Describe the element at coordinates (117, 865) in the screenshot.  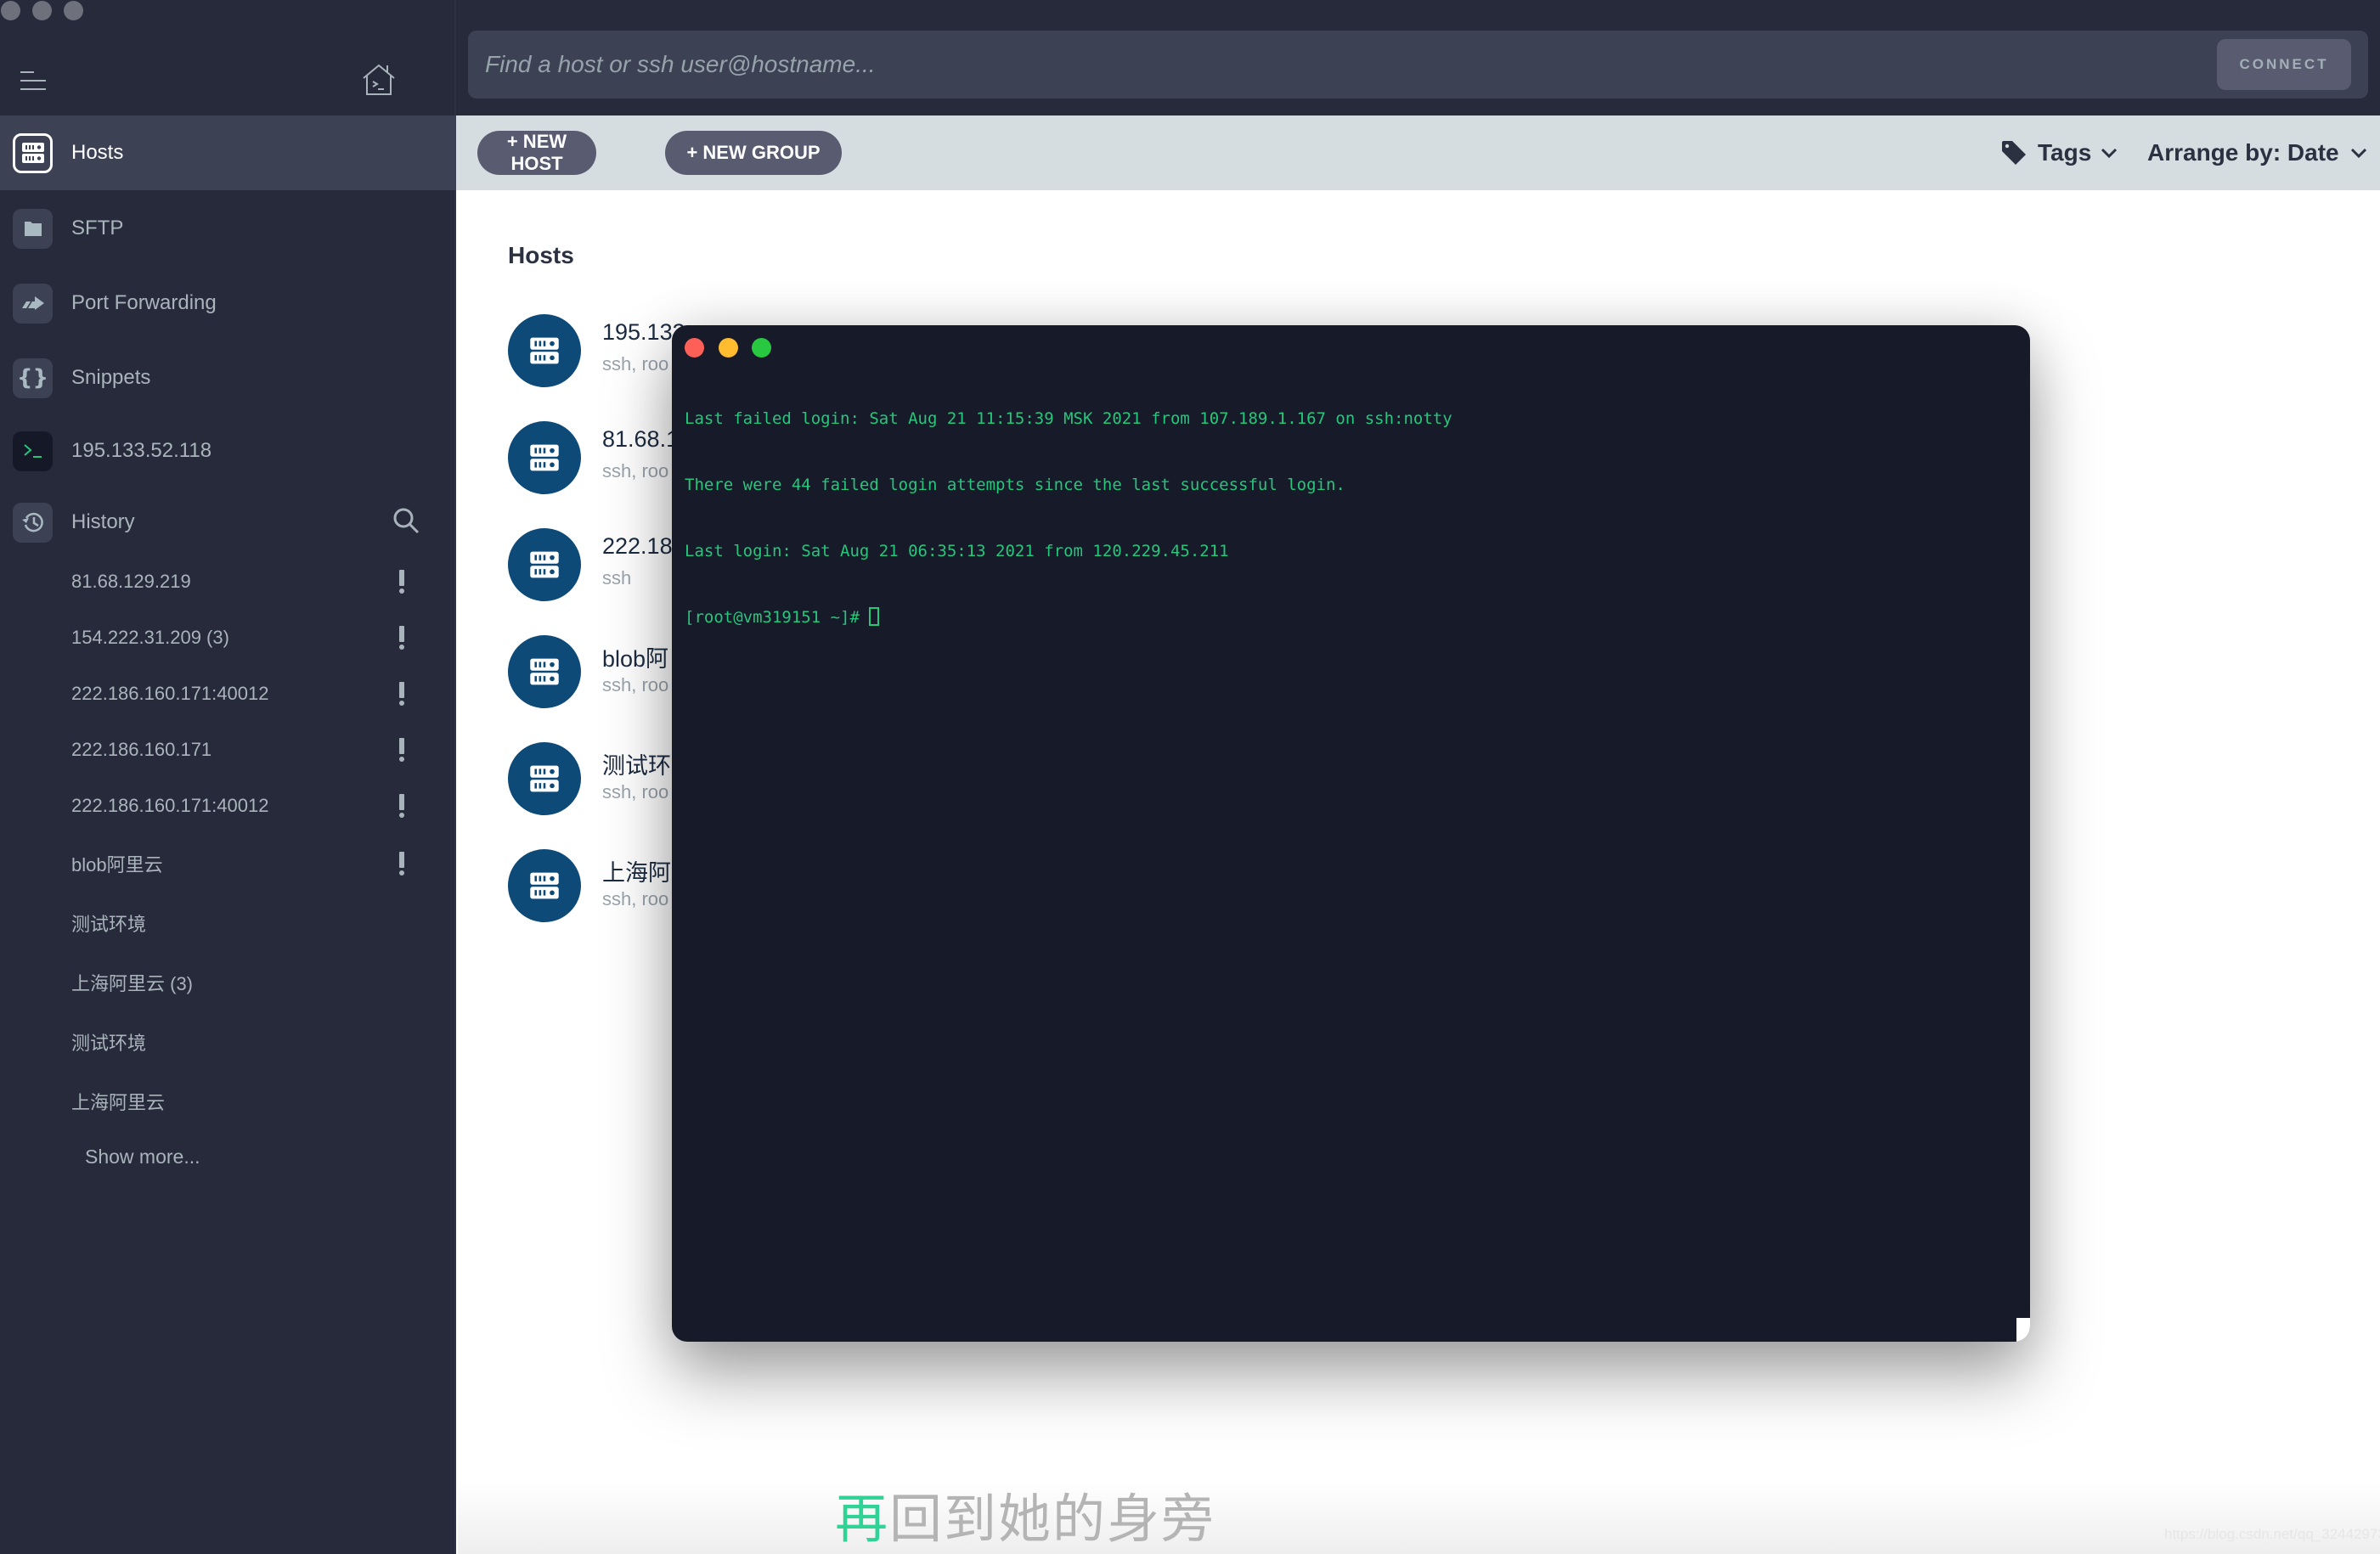
I see `history-item-label: blob阿里云` at that location.